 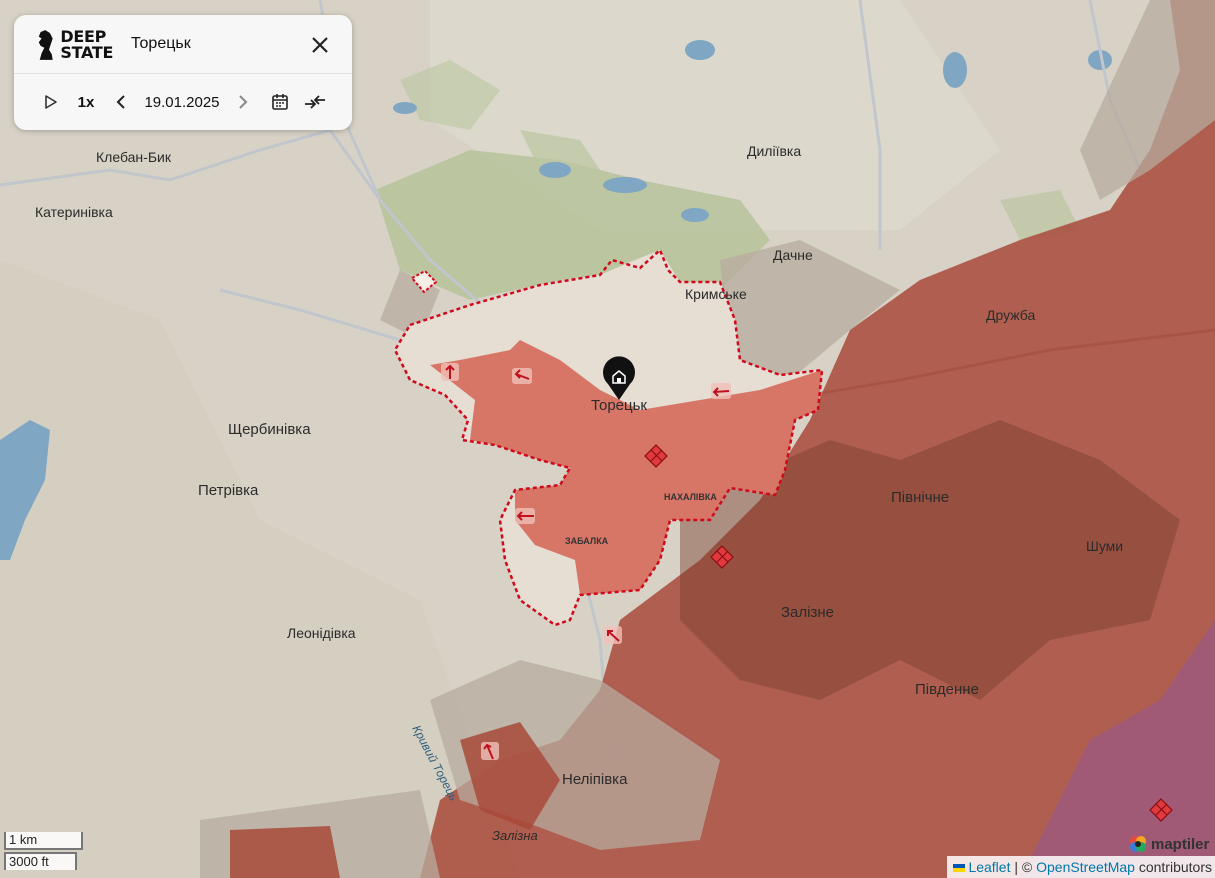 I want to click on label-leonidivka: Леонідівка, so click(x=321, y=633).